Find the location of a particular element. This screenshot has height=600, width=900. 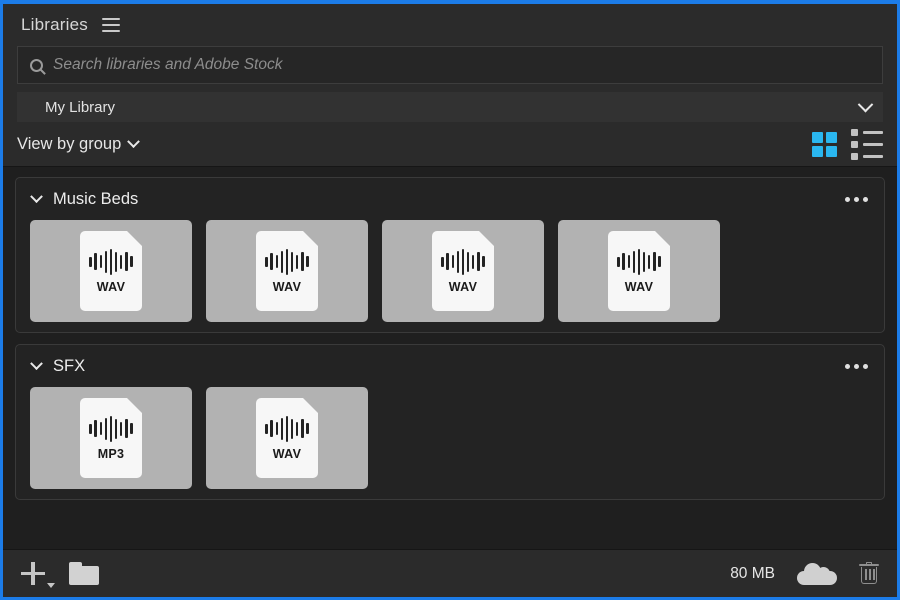

group-name: Music Beds is located at coordinates (96, 198).